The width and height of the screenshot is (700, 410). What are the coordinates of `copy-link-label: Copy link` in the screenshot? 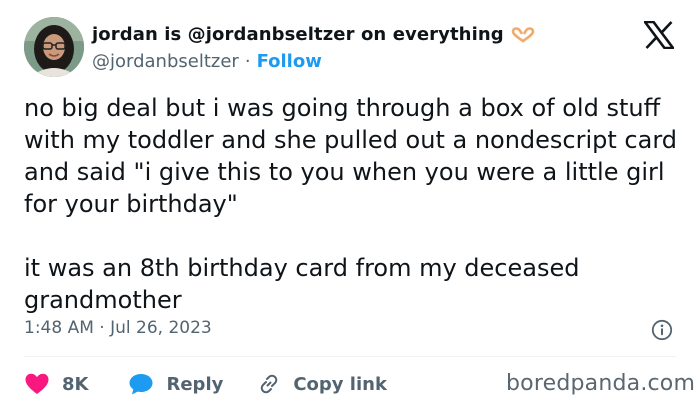 It's located at (340, 384).